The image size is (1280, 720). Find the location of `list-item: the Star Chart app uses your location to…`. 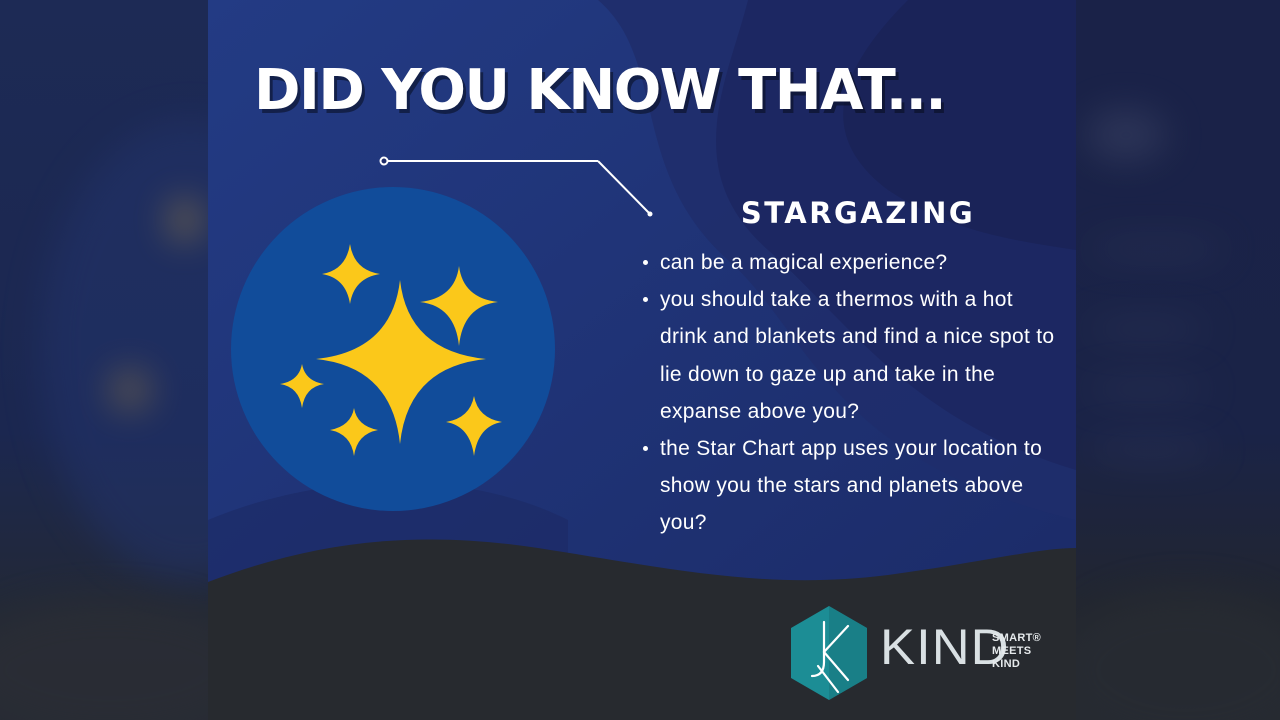

list-item: the Star Chart app uses your location to… is located at coordinates (850, 486).